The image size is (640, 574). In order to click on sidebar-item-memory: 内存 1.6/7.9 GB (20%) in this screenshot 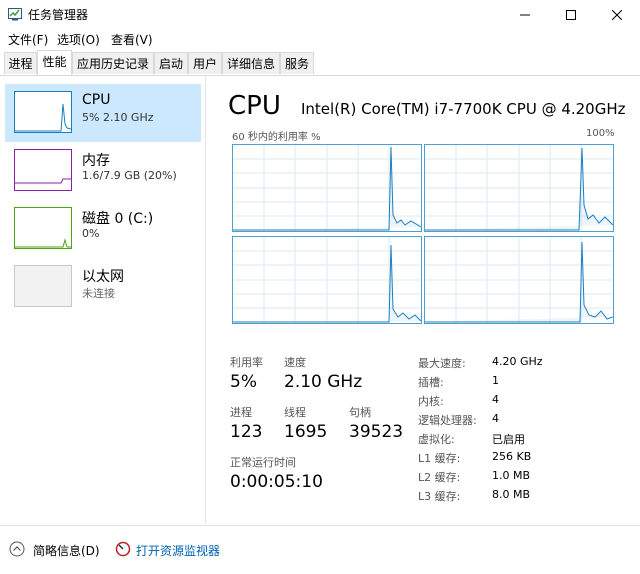, I will do `click(103, 171)`.